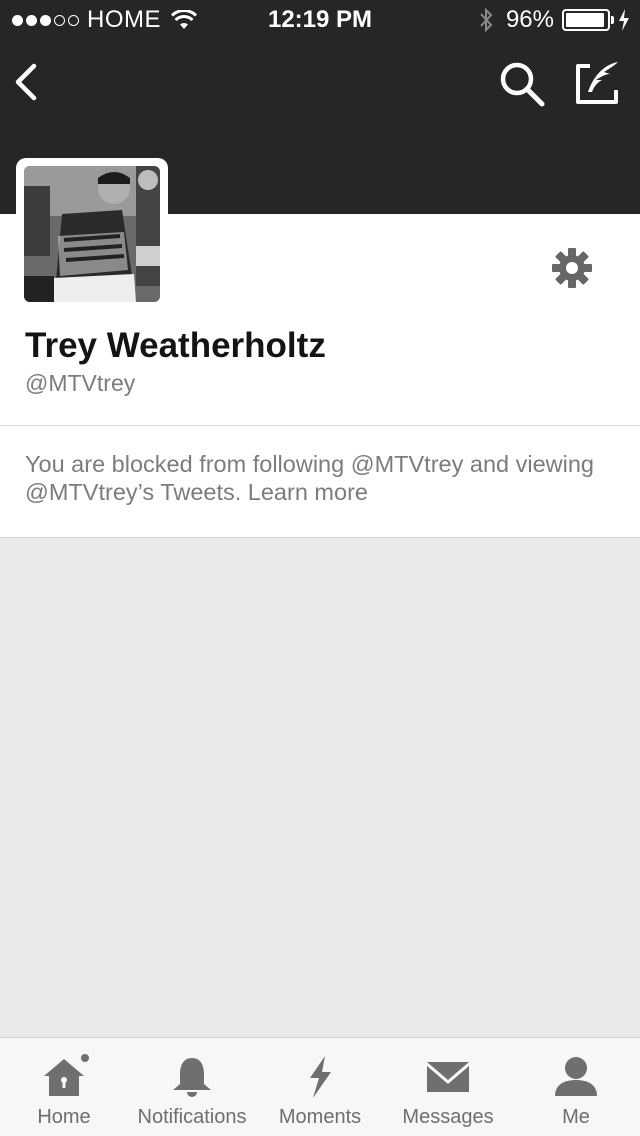  I want to click on envelope-icon, so click(448, 1077).